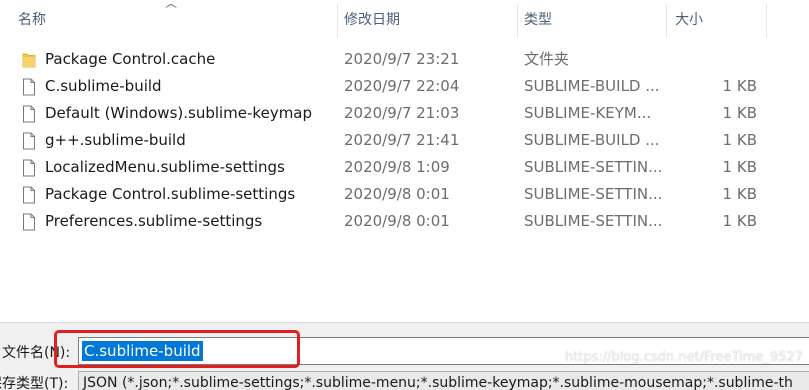 This screenshot has height=390, width=809. Describe the element at coordinates (538, 20) in the screenshot. I see `column-header-type-label: 类型` at that location.